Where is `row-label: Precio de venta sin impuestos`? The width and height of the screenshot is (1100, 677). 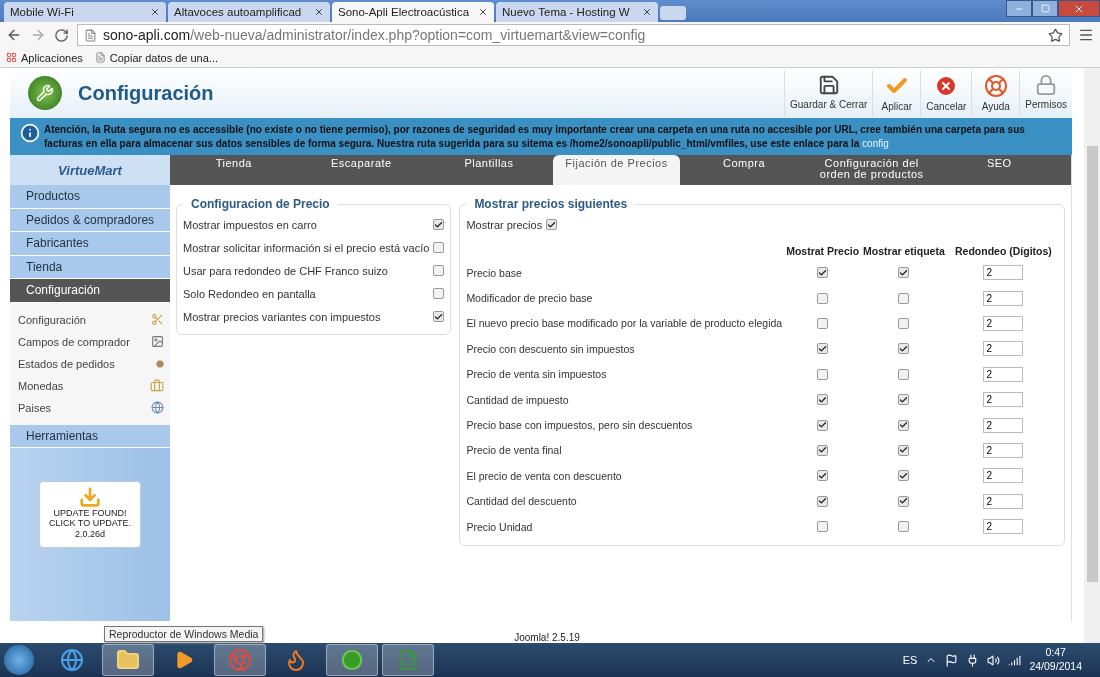 row-label: Precio de venta sin impuestos is located at coordinates (536, 374).